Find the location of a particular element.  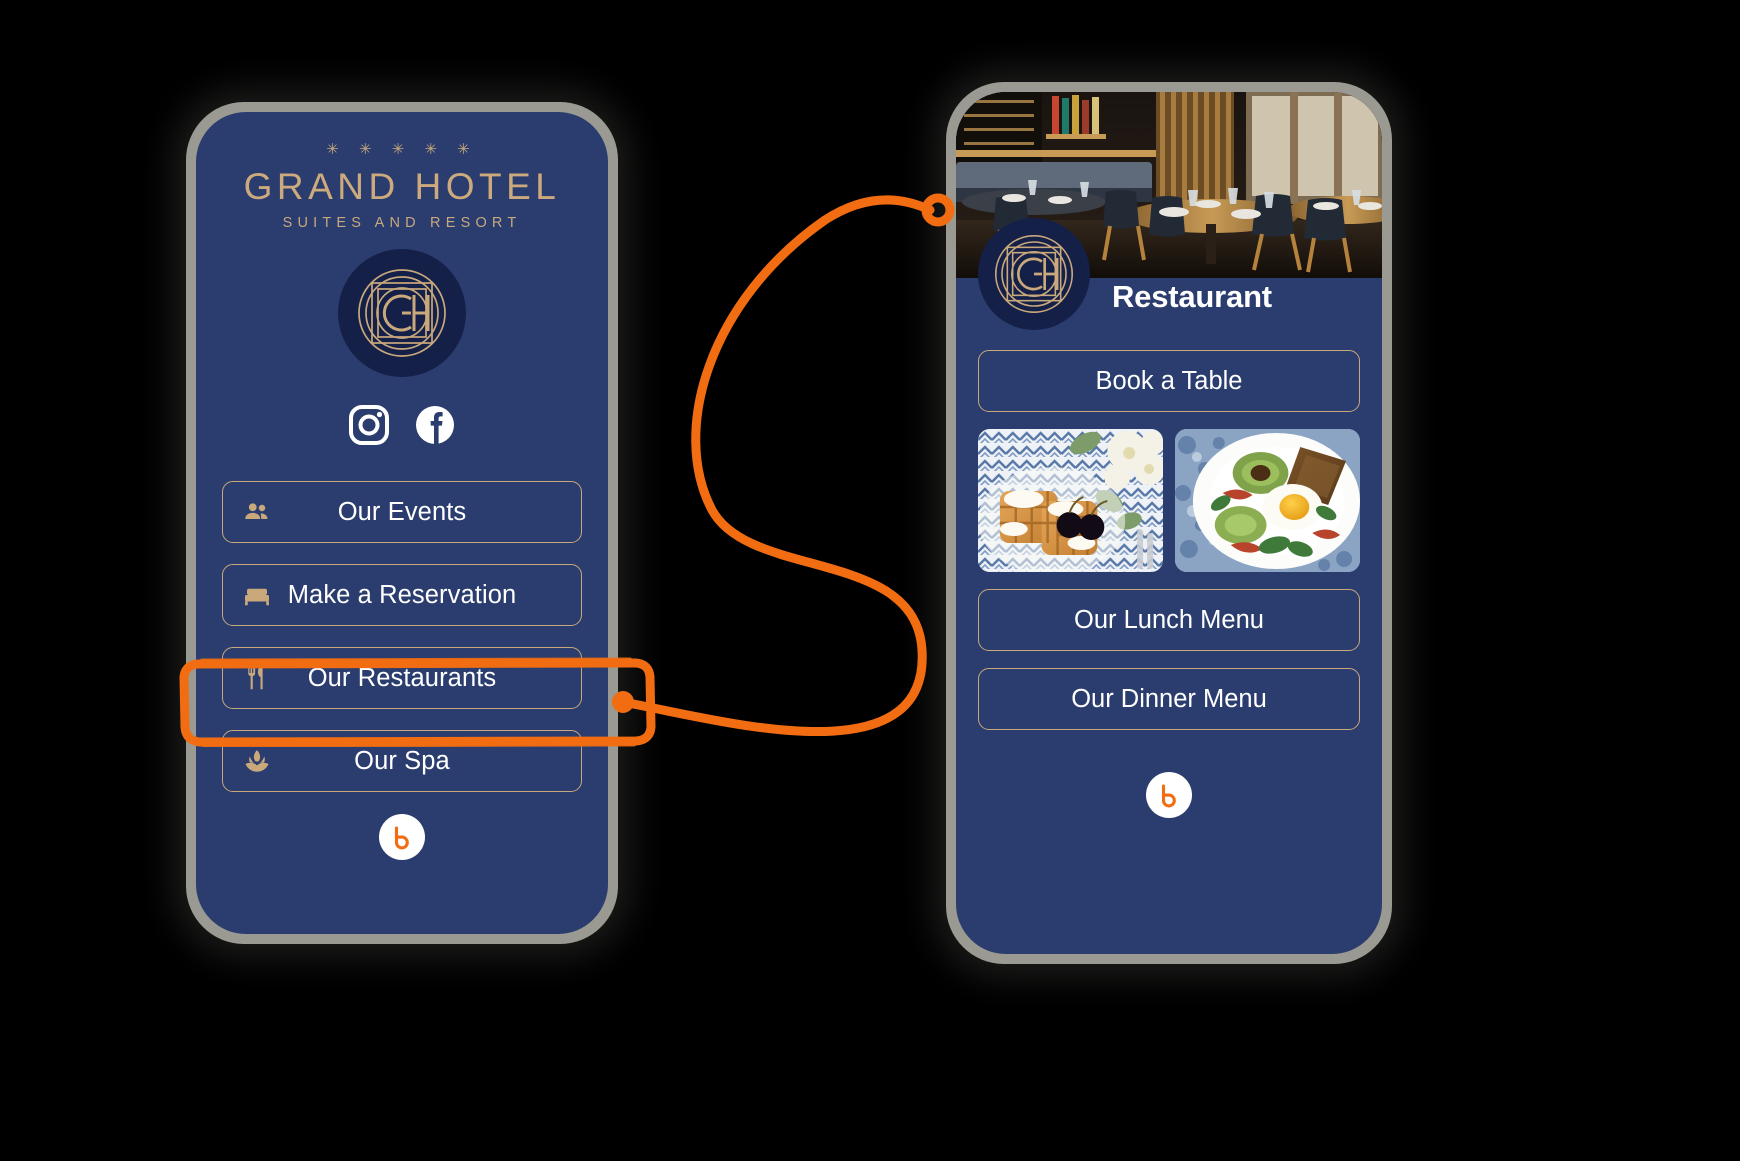

book-a-table-button: Book a Table is located at coordinates (1169, 381).